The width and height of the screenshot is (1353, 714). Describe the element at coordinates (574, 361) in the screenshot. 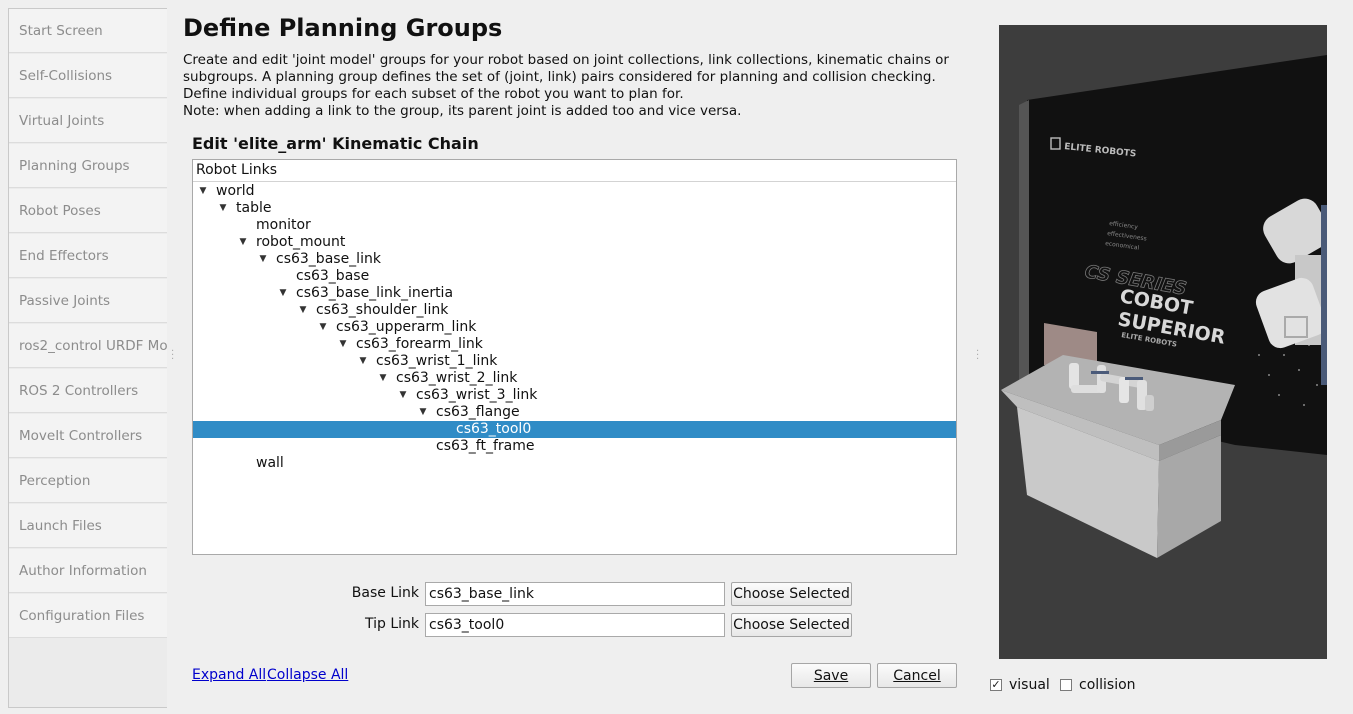

I see `tree-row: ▼ cs63_wrist_1_link` at that location.